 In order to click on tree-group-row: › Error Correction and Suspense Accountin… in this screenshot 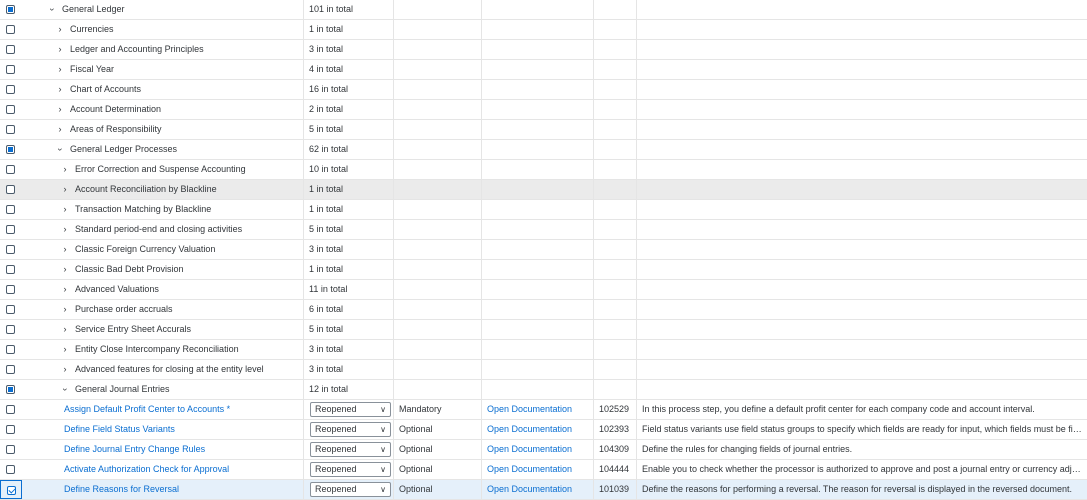, I will do `click(543, 170)`.